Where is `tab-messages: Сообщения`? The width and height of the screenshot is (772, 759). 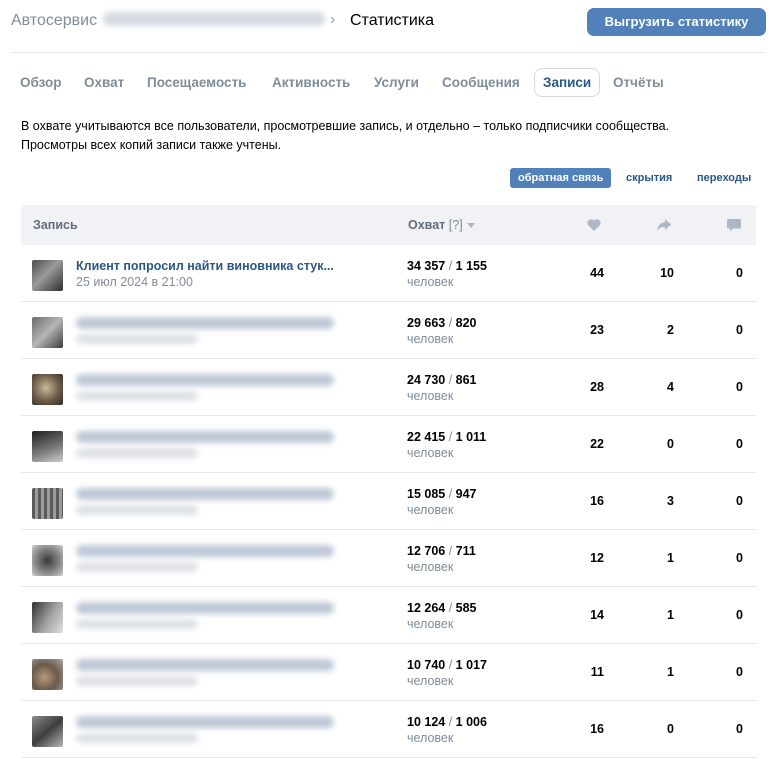 tab-messages: Сообщения is located at coordinates (481, 82).